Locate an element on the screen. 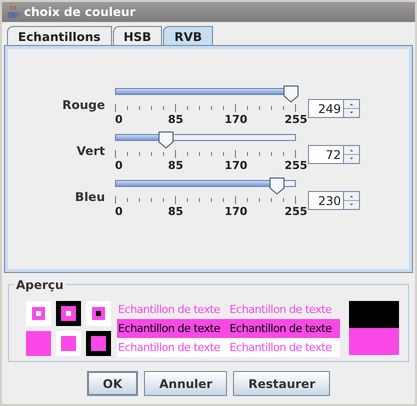 This screenshot has width=417, height=406. channel-label: Vert is located at coordinates (90, 151).